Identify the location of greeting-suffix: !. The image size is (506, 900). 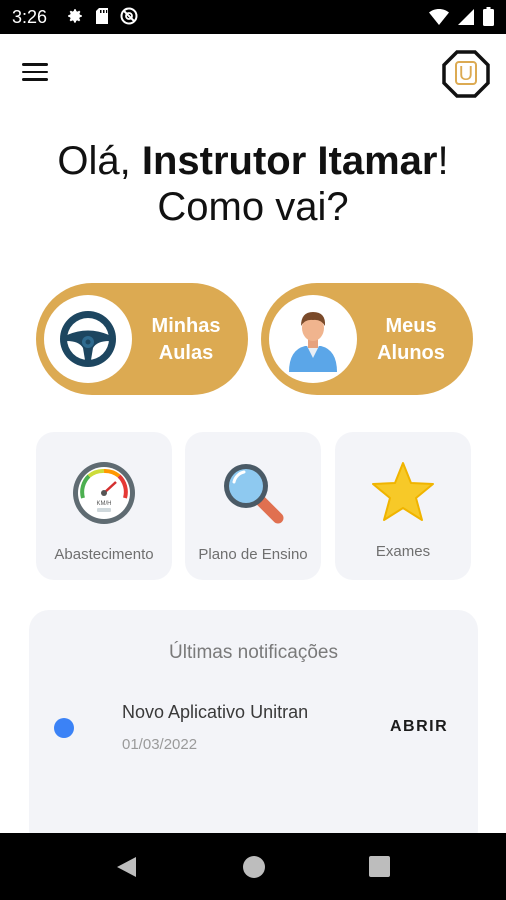
(443, 161).